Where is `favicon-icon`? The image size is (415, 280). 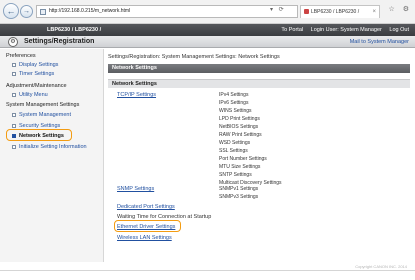 favicon-icon is located at coordinates (306, 11).